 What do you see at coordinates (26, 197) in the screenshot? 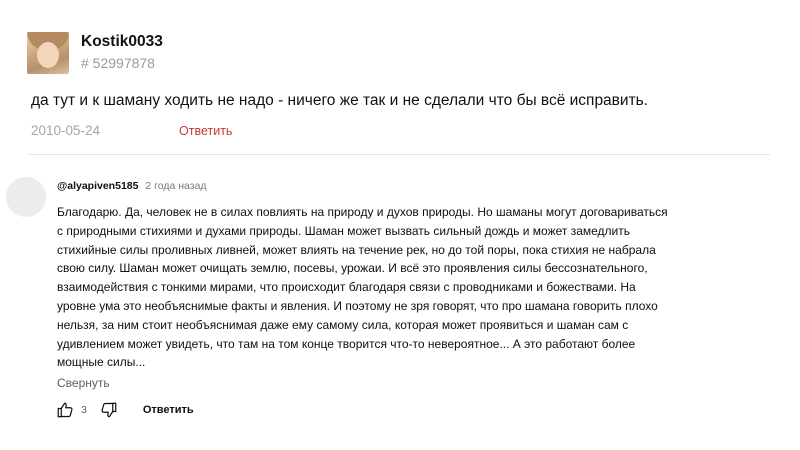
I see `commenter-avatar` at bounding box center [26, 197].